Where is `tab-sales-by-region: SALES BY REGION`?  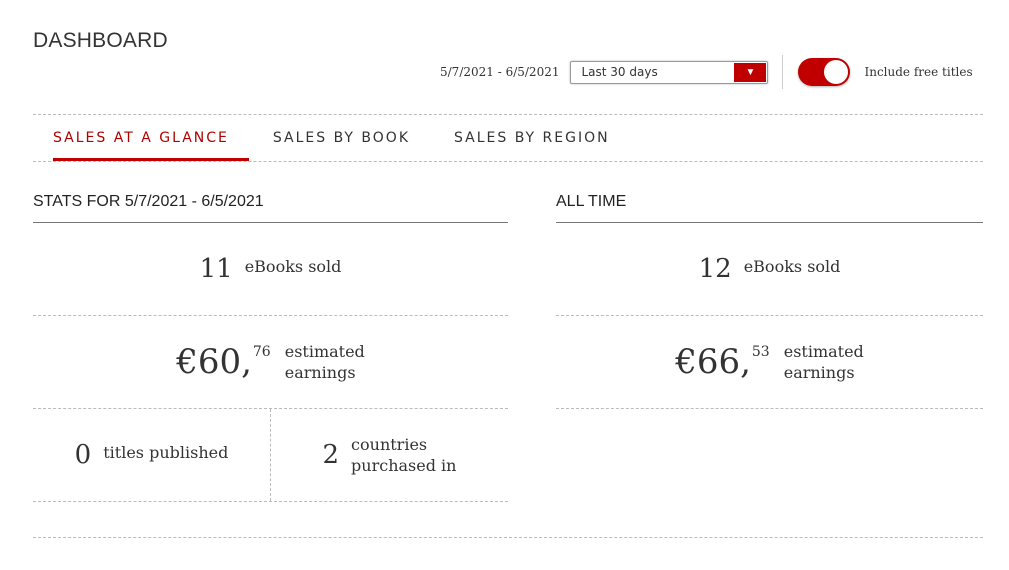 tab-sales-by-region: SALES BY REGION is located at coordinates (532, 138).